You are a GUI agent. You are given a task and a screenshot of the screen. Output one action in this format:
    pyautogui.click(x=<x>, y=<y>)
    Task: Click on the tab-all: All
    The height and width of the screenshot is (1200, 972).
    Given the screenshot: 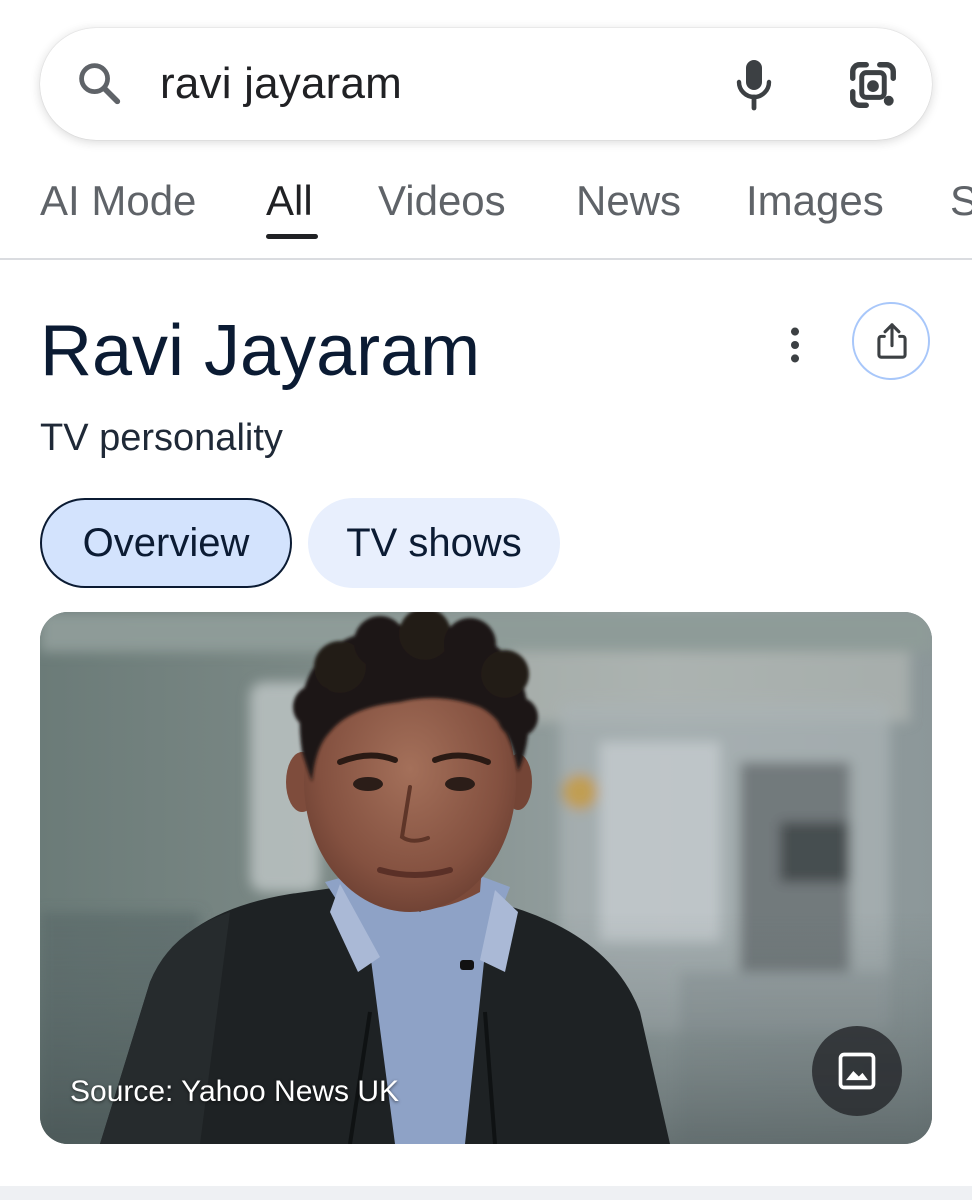 What is the action you would take?
    pyautogui.click(x=289, y=201)
    